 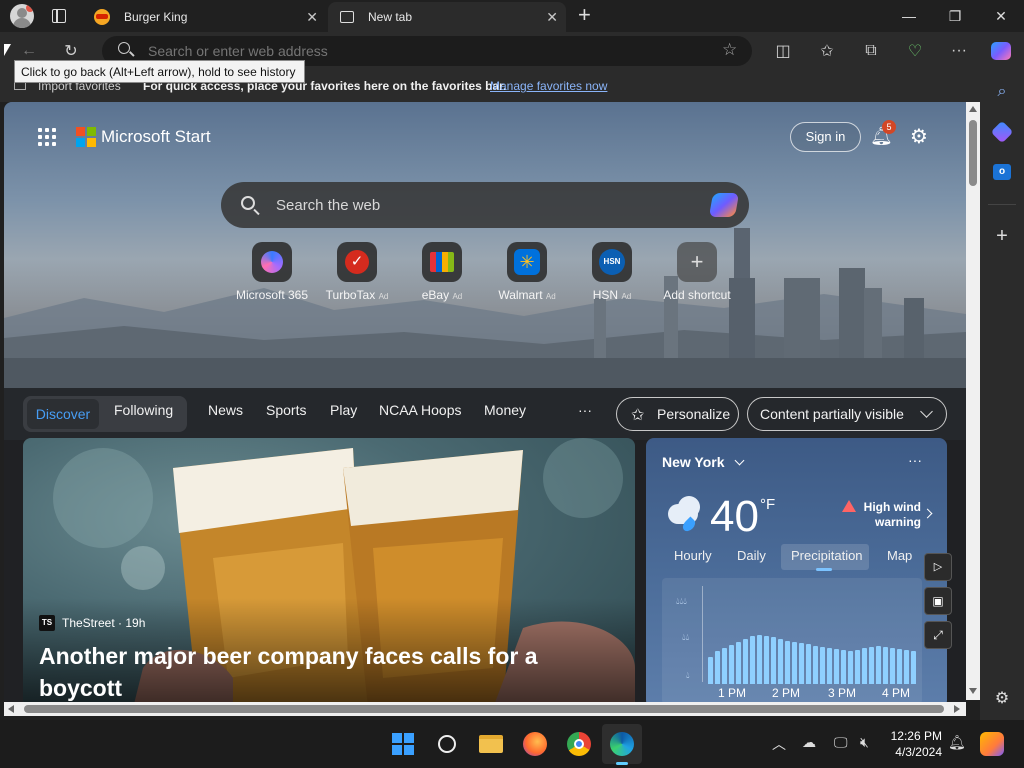 What do you see at coordinates (548, 86) in the screenshot?
I see `manage-favorites-link: Manage favorites now` at bounding box center [548, 86].